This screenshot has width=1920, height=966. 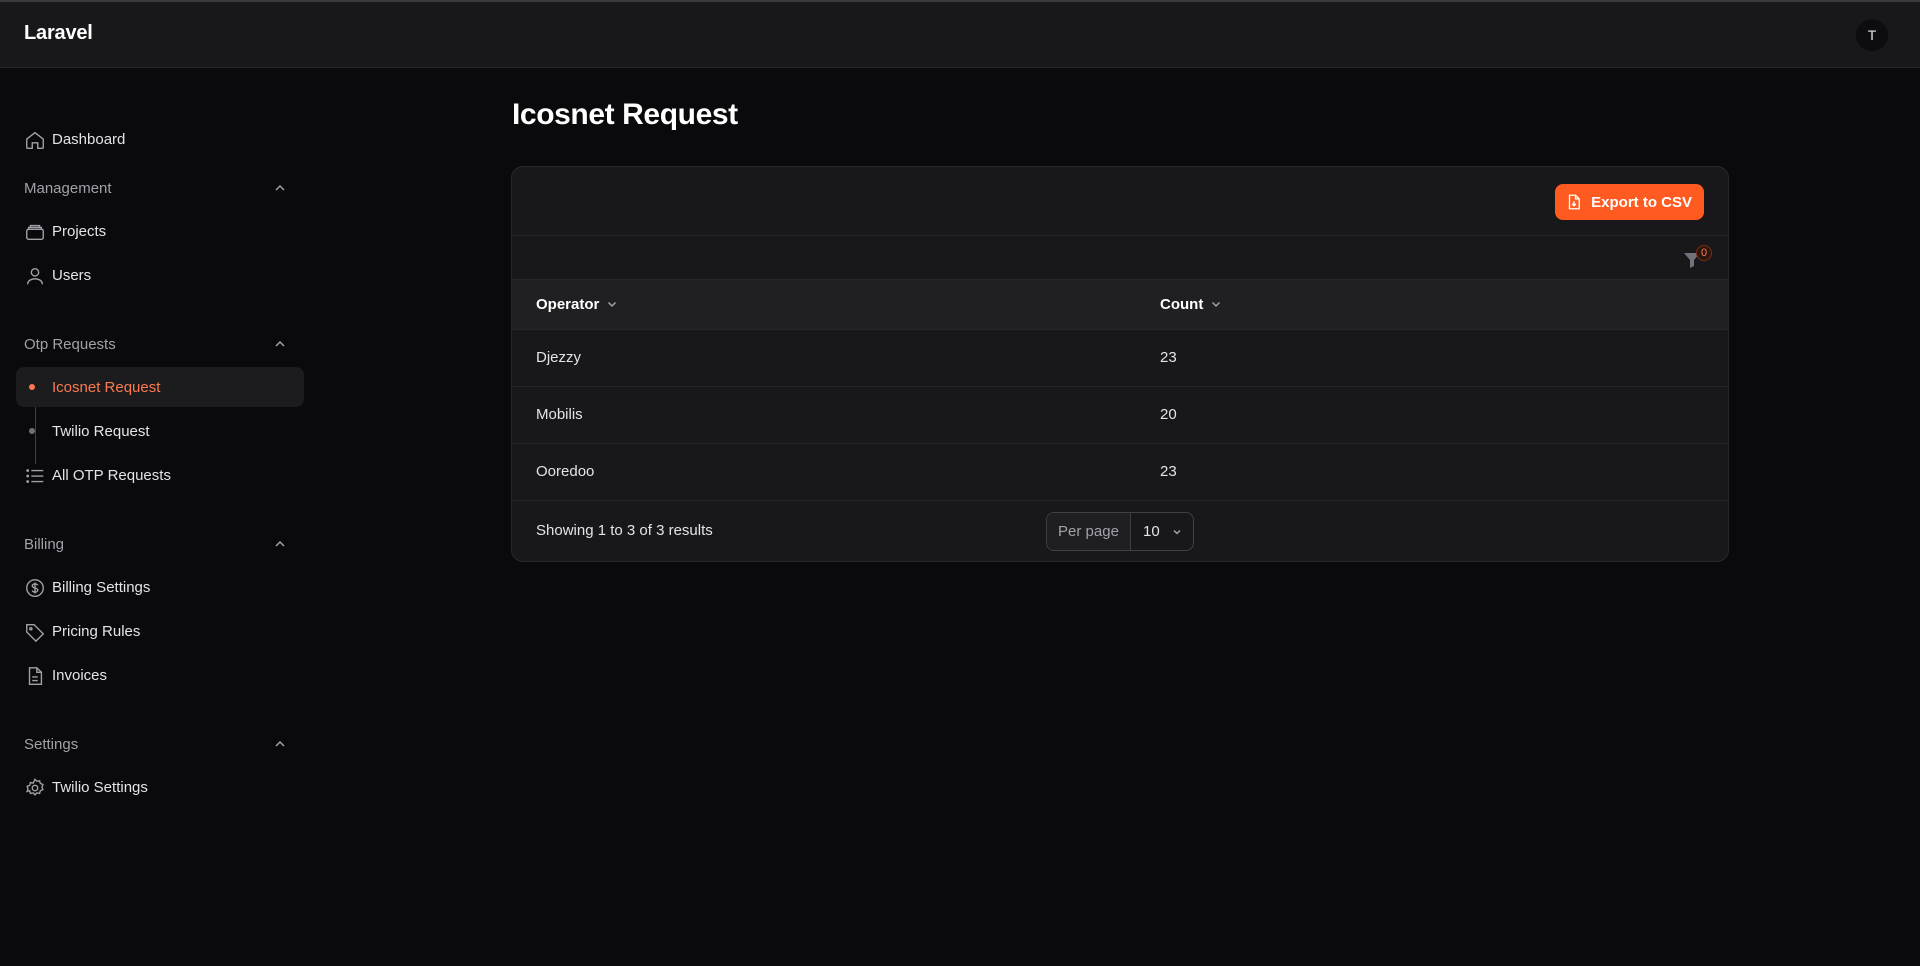 What do you see at coordinates (160, 587) in the screenshot?
I see `sidebar-item-billing-settings: Billing Settings` at bounding box center [160, 587].